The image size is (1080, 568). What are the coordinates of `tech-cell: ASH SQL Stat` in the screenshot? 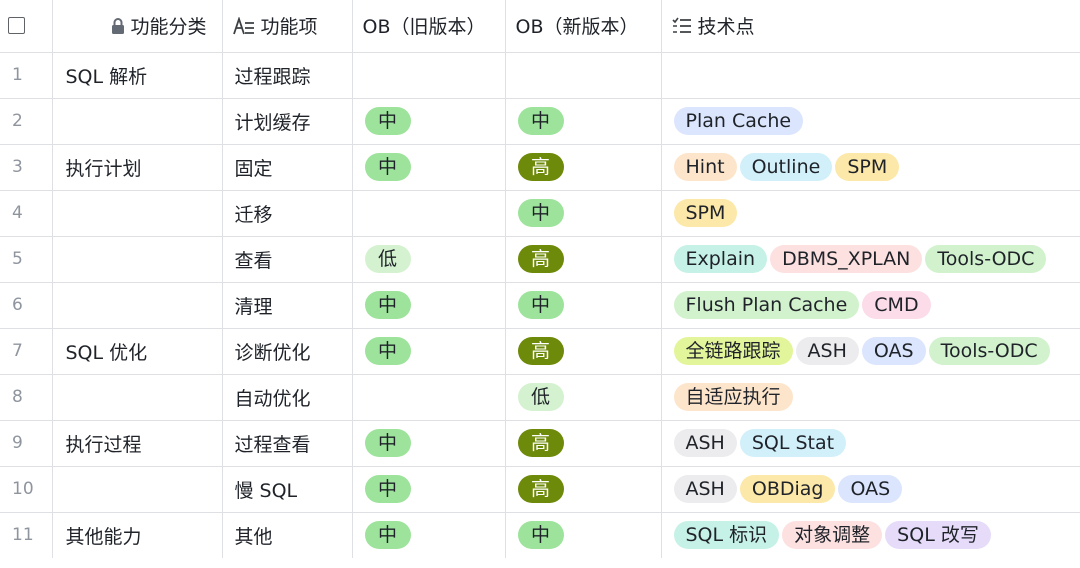 It's located at (870, 443).